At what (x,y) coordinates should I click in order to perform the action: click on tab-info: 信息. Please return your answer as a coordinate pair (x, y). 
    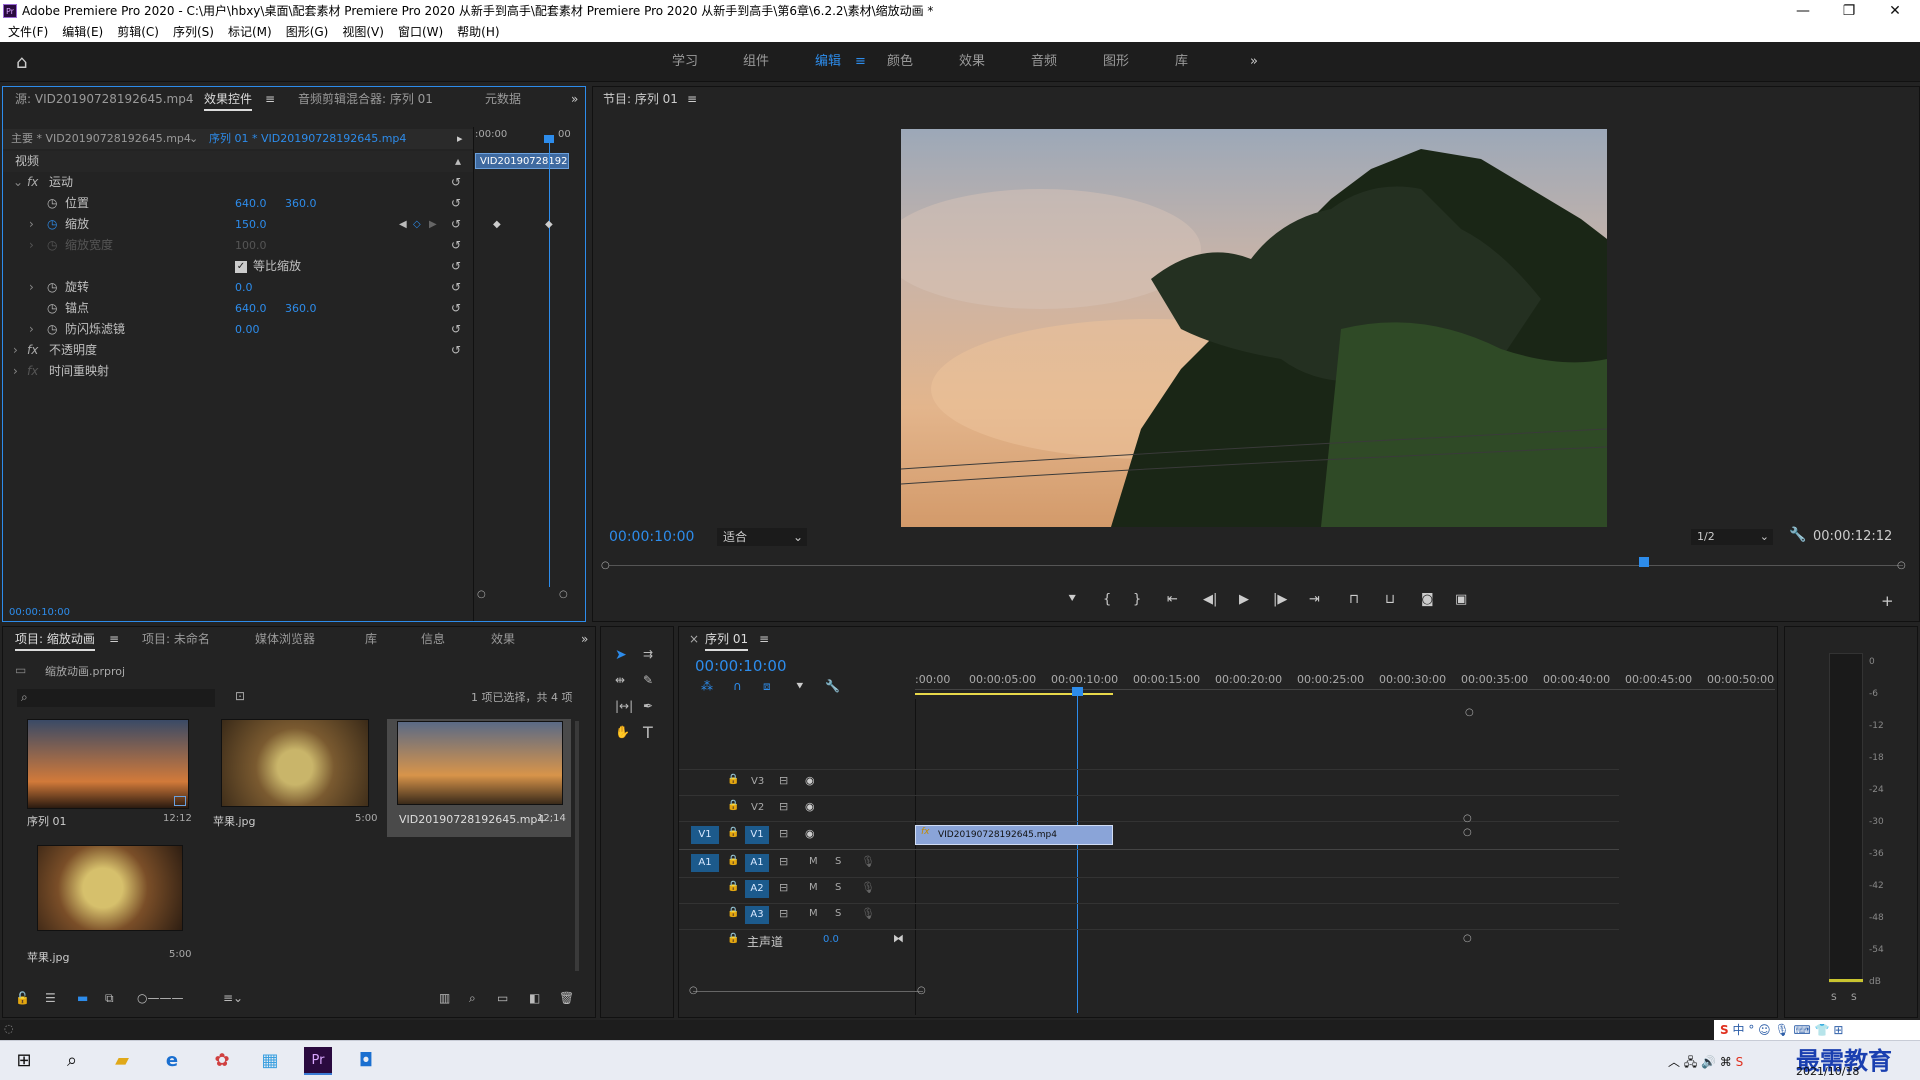
    Looking at the image, I should click on (433, 639).